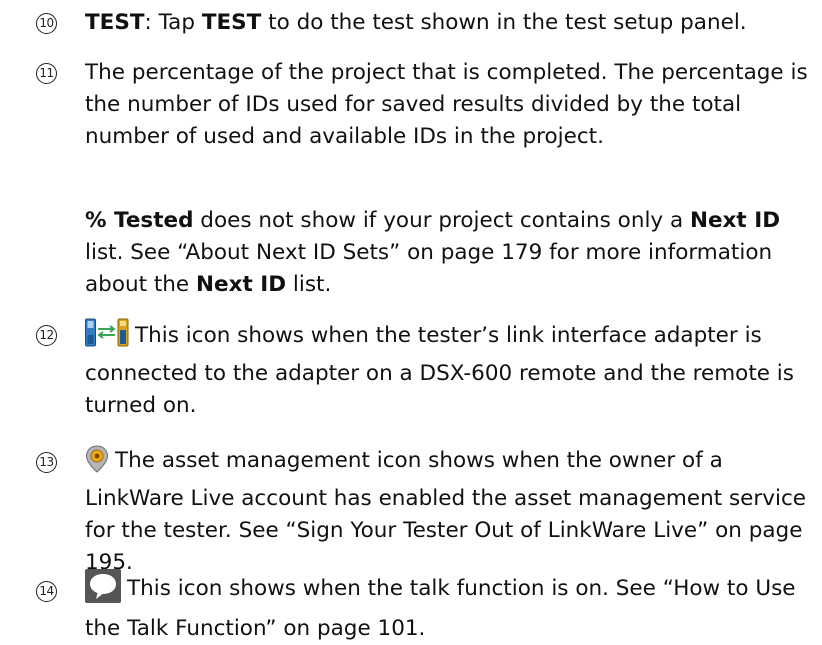 This screenshot has width=822, height=645. I want to click on percent-tested-label: % Tested, so click(139, 220).